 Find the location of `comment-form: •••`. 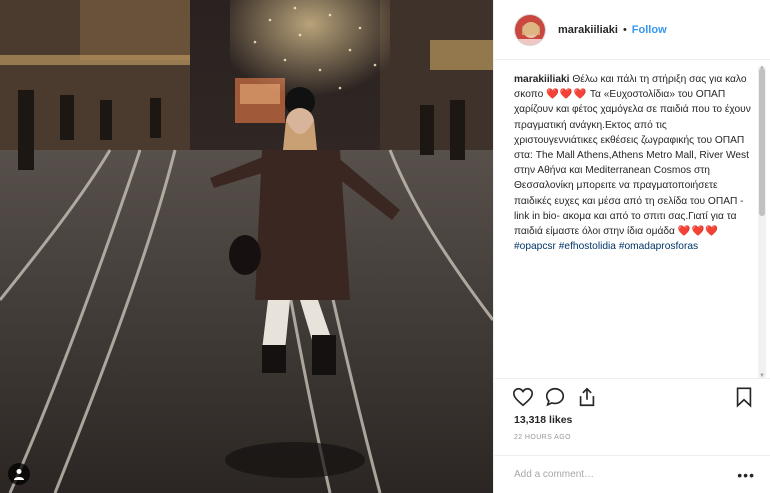

comment-form: ••• is located at coordinates (632, 474).